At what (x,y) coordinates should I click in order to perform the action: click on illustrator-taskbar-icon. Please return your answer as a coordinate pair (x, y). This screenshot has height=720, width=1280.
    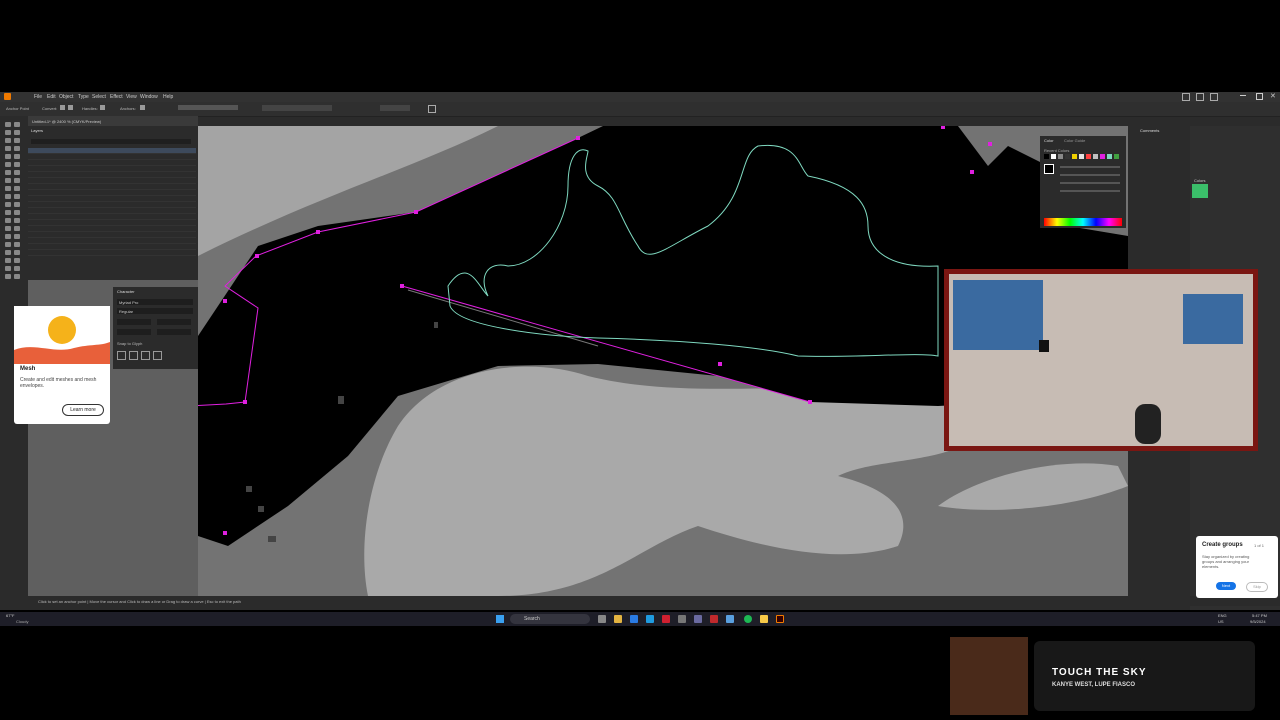
    Looking at the image, I should click on (780, 619).